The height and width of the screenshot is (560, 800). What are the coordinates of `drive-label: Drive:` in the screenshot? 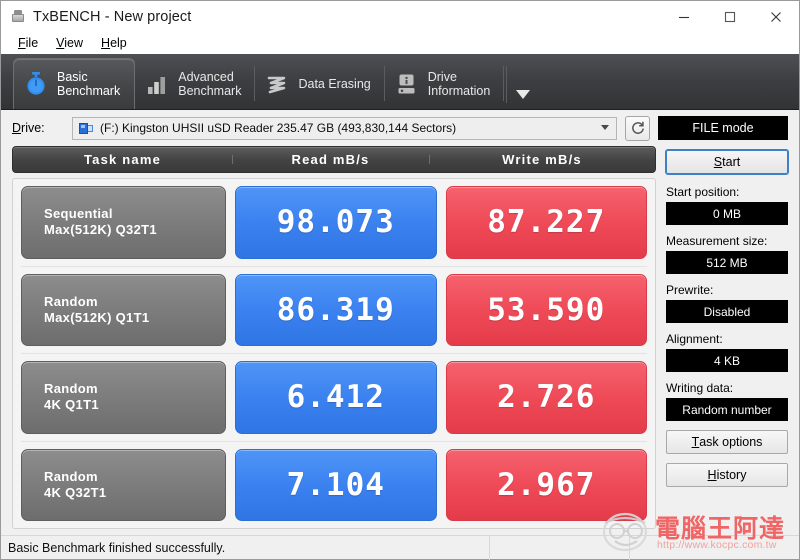 It's located at (28, 128).